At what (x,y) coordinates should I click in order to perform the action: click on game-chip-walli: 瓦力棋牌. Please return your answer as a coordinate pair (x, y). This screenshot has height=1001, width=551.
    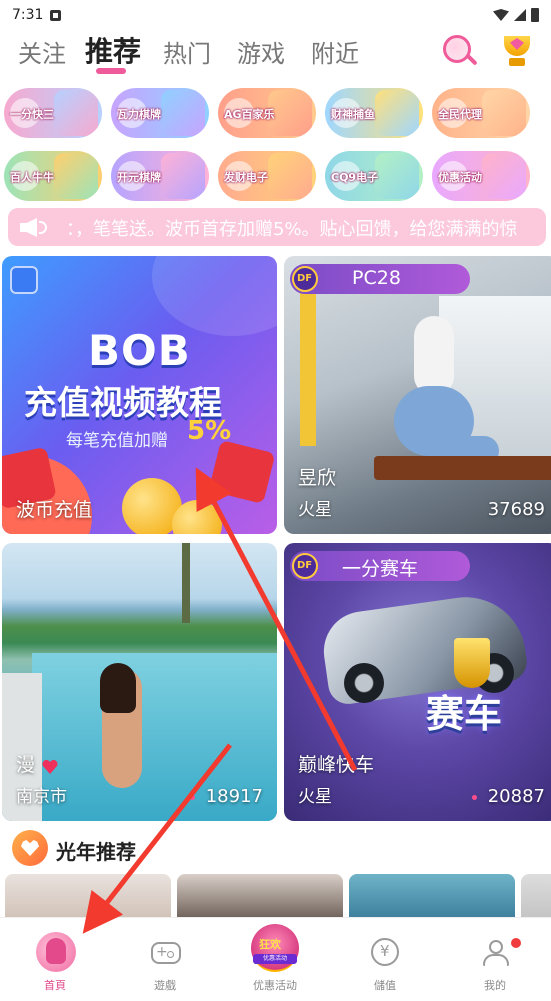
    Looking at the image, I should click on (160, 113).